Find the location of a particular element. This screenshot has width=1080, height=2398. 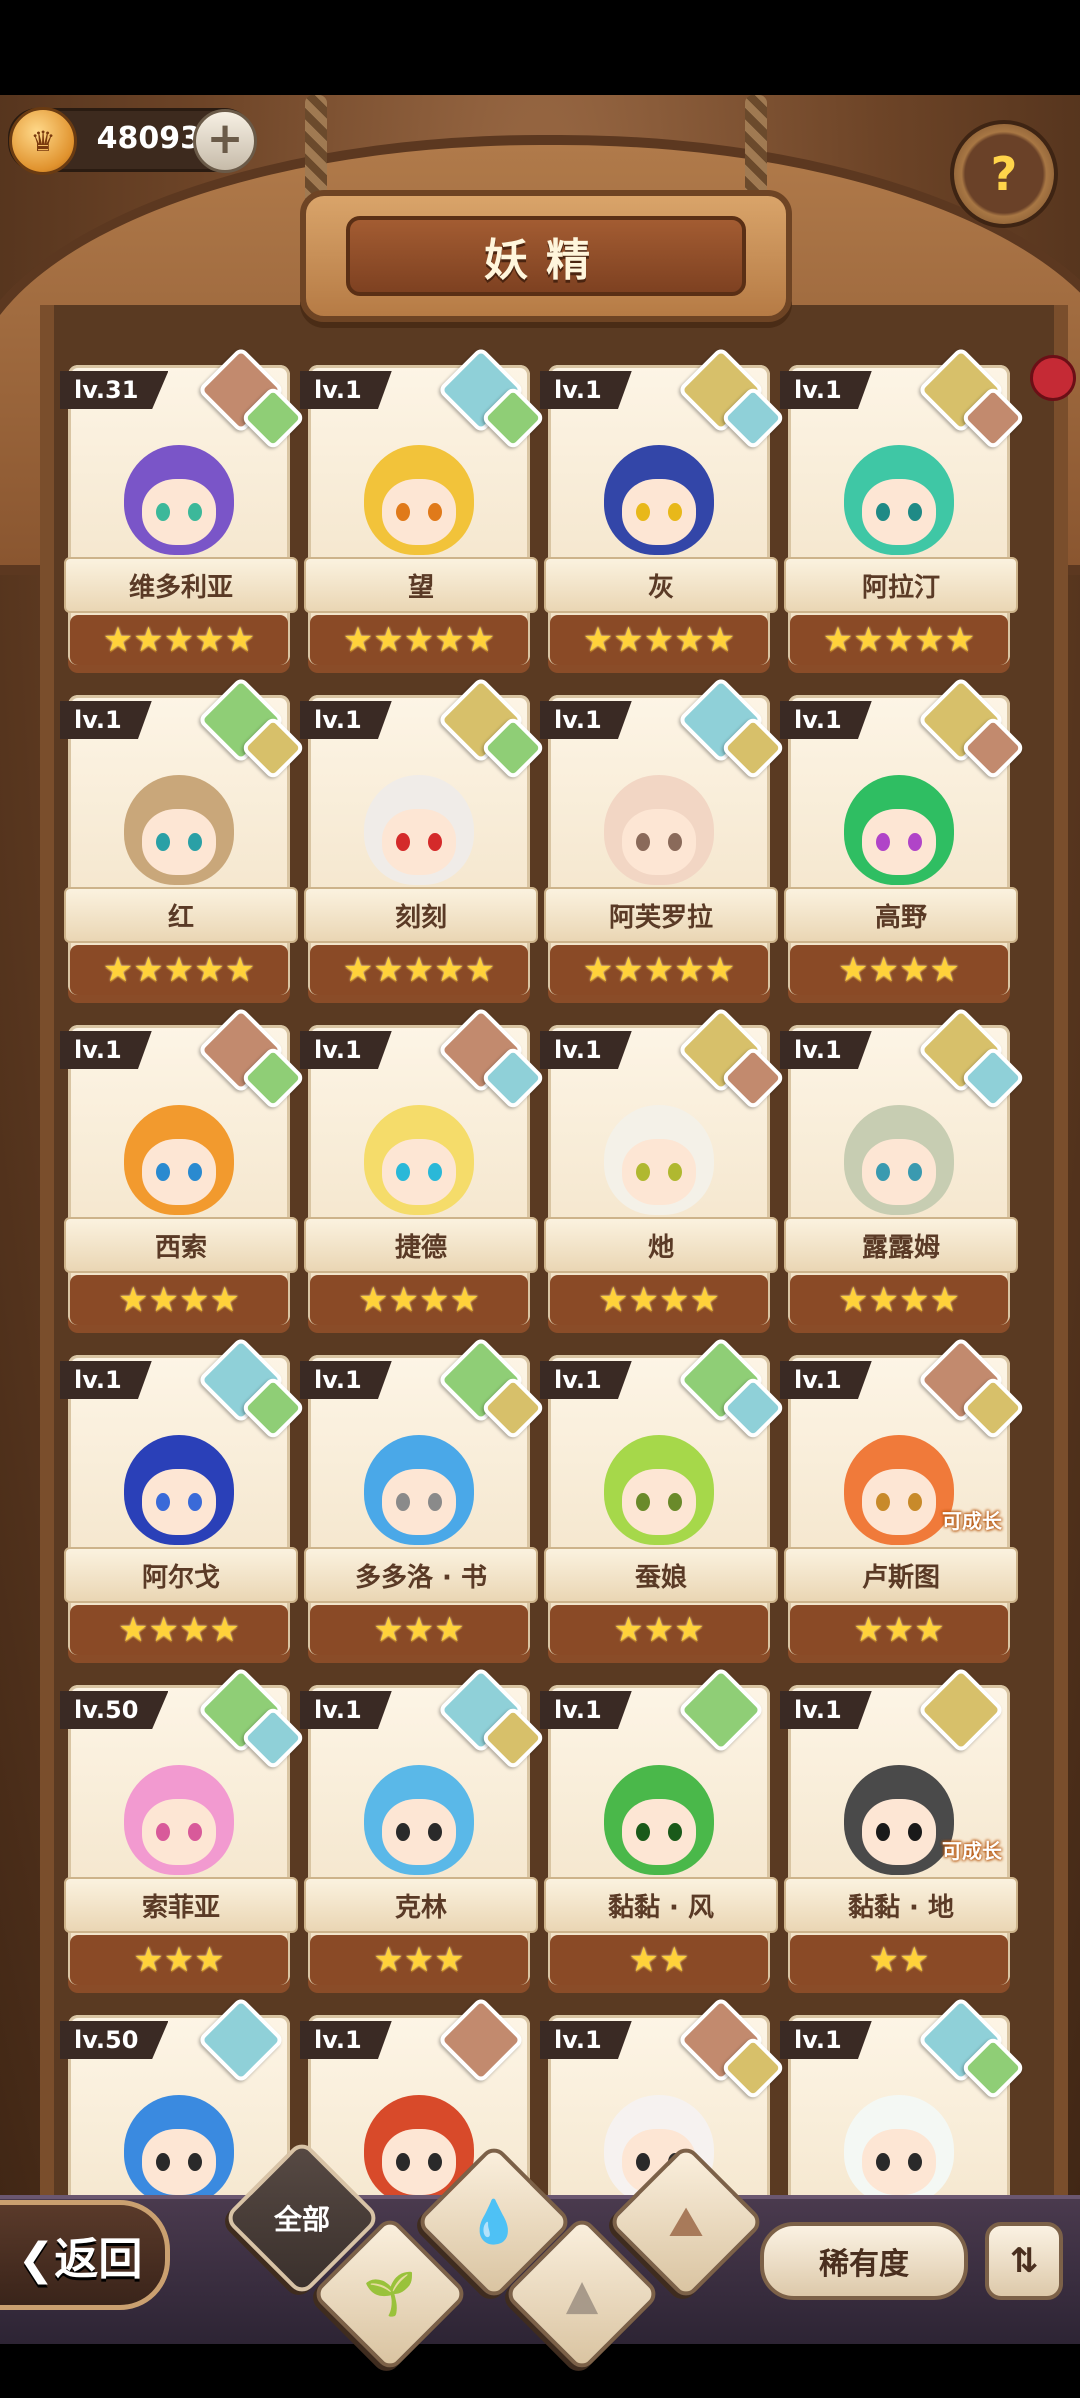

back-button: ❮返回 is located at coordinates (85, 2255).